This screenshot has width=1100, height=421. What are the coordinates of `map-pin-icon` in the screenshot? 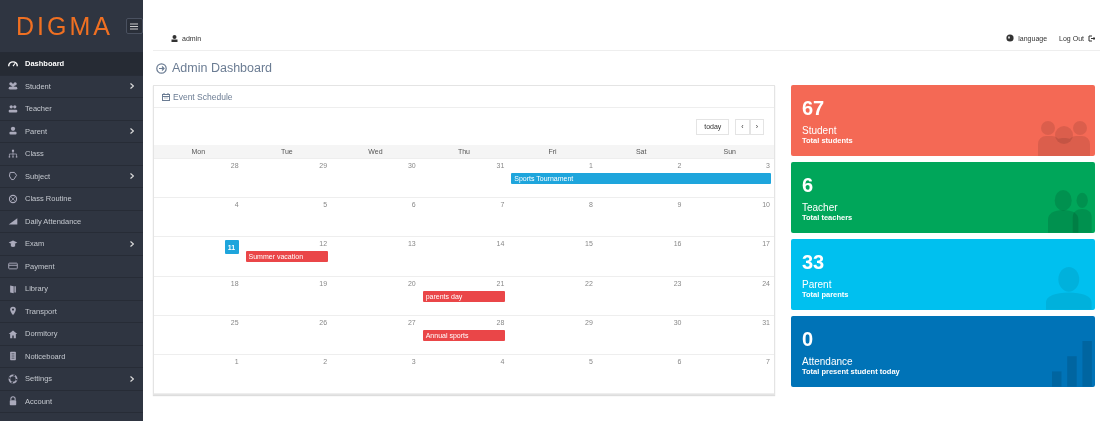 It's located at (13, 311).